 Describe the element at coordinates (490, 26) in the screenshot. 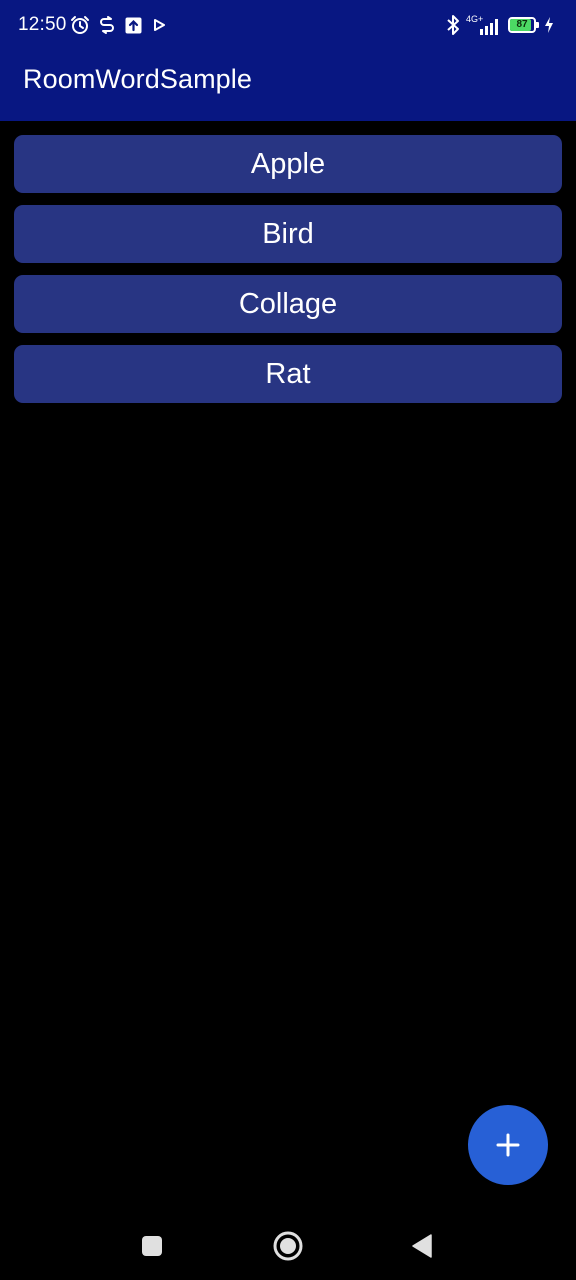

I see `signal-icon` at that location.